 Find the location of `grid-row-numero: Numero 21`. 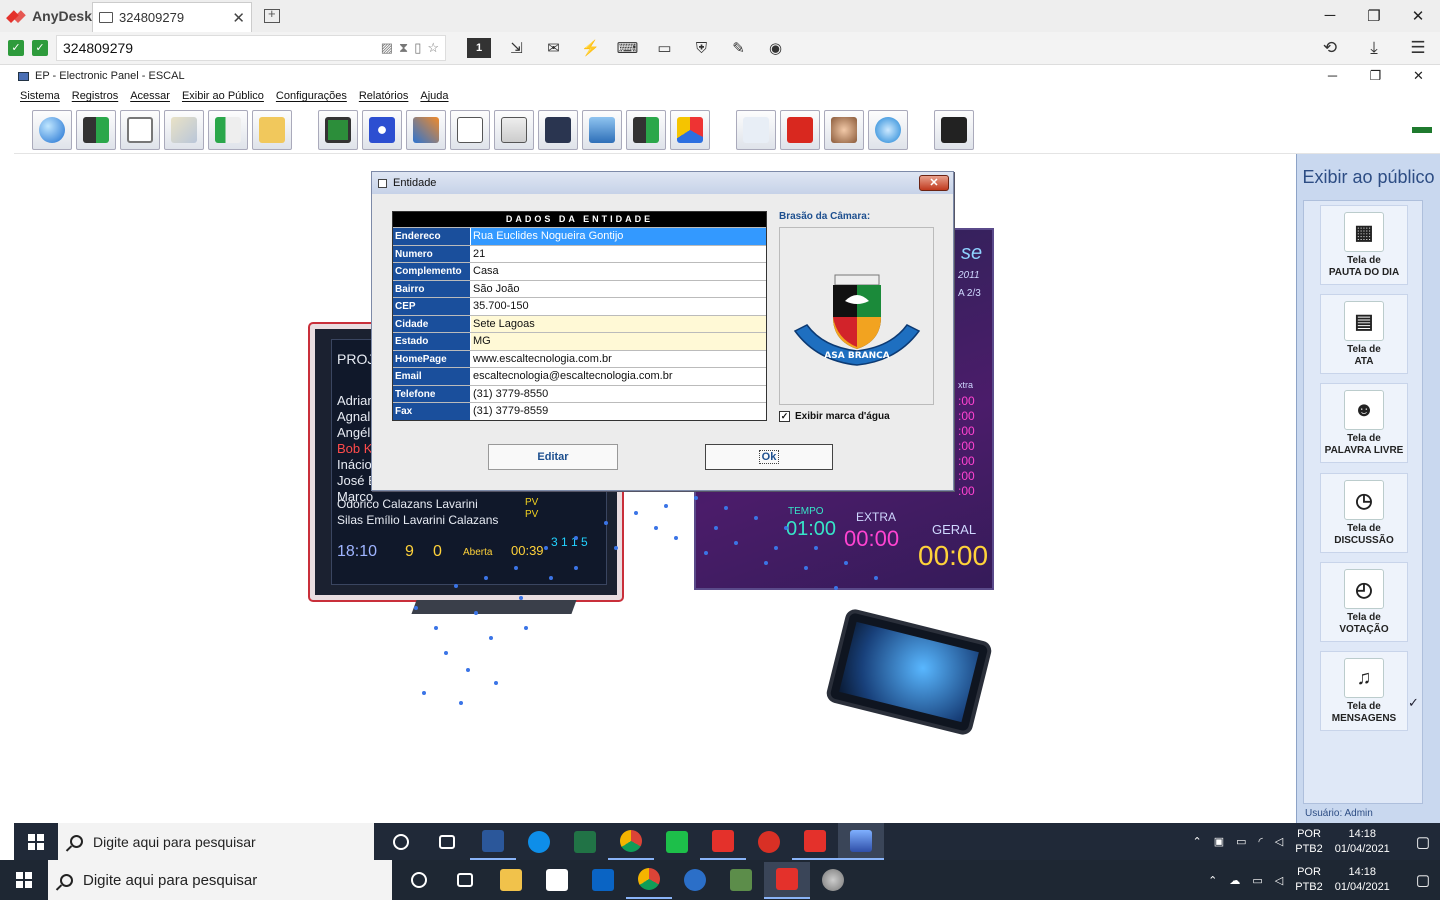

grid-row-numero: Numero 21 is located at coordinates (579, 253).